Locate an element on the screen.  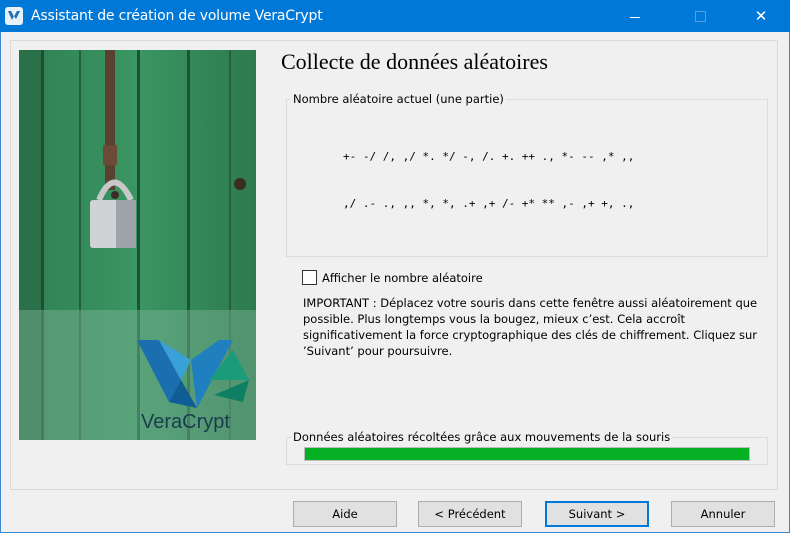
entropy-progress-bar is located at coordinates (527, 454).